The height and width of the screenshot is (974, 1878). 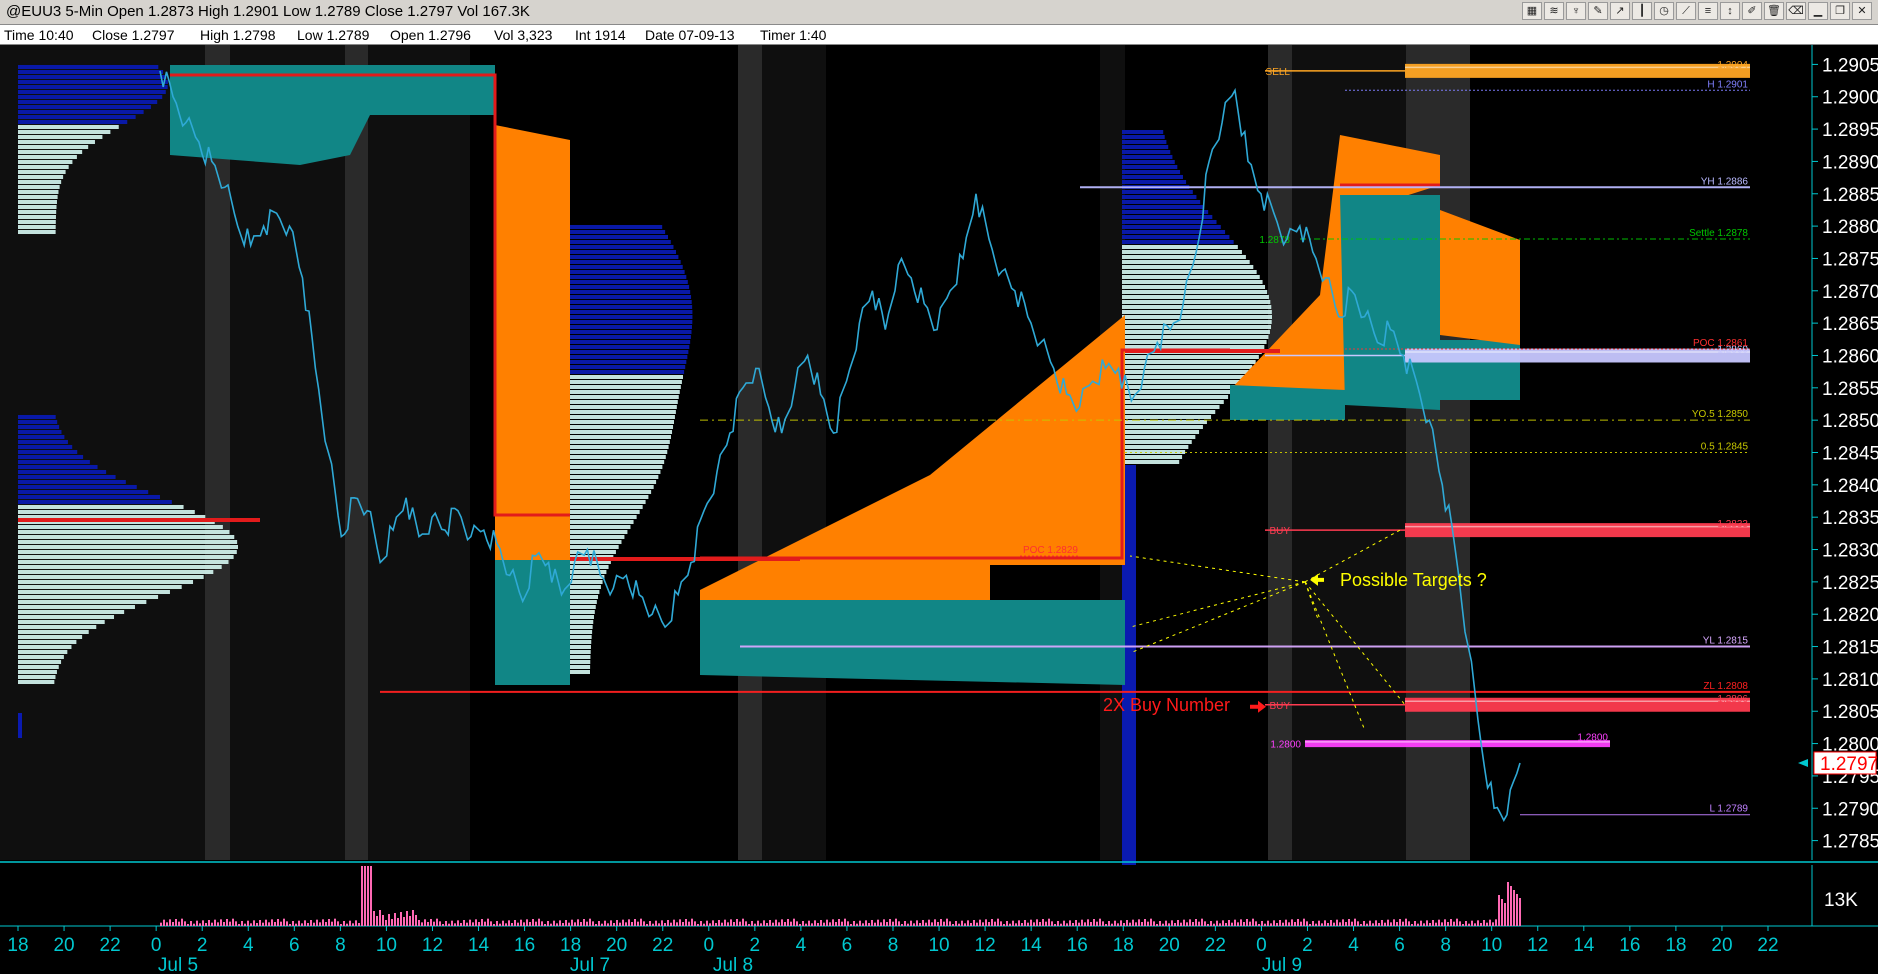 What do you see at coordinates (1850, 292) in the screenshot?
I see `y-tick-label: 1.2870` at bounding box center [1850, 292].